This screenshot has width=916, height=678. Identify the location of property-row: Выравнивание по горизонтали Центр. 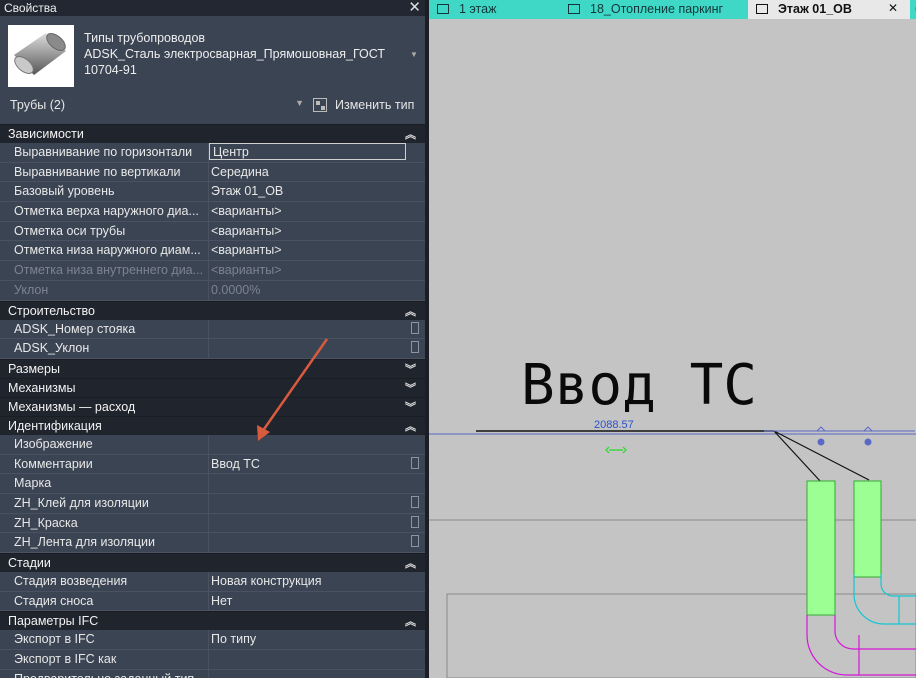
(212, 153).